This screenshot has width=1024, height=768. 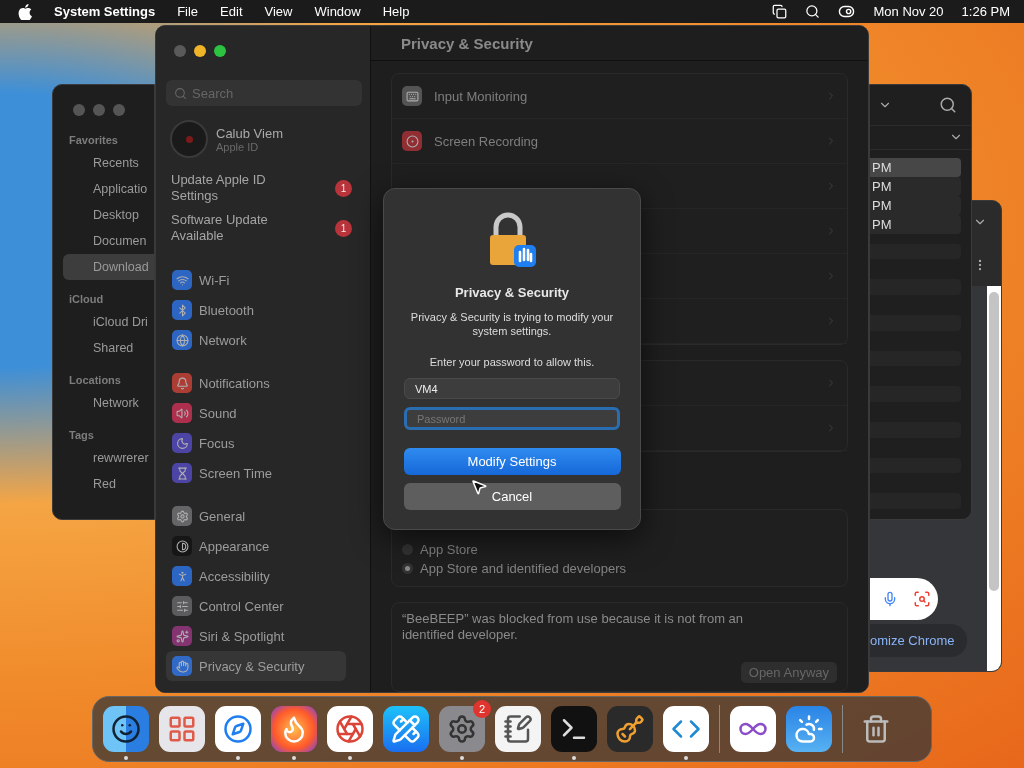 What do you see at coordinates (81, 435) in the screenshot?
I see `sidebar-heading: Tags` at bounding box center [81, 435].